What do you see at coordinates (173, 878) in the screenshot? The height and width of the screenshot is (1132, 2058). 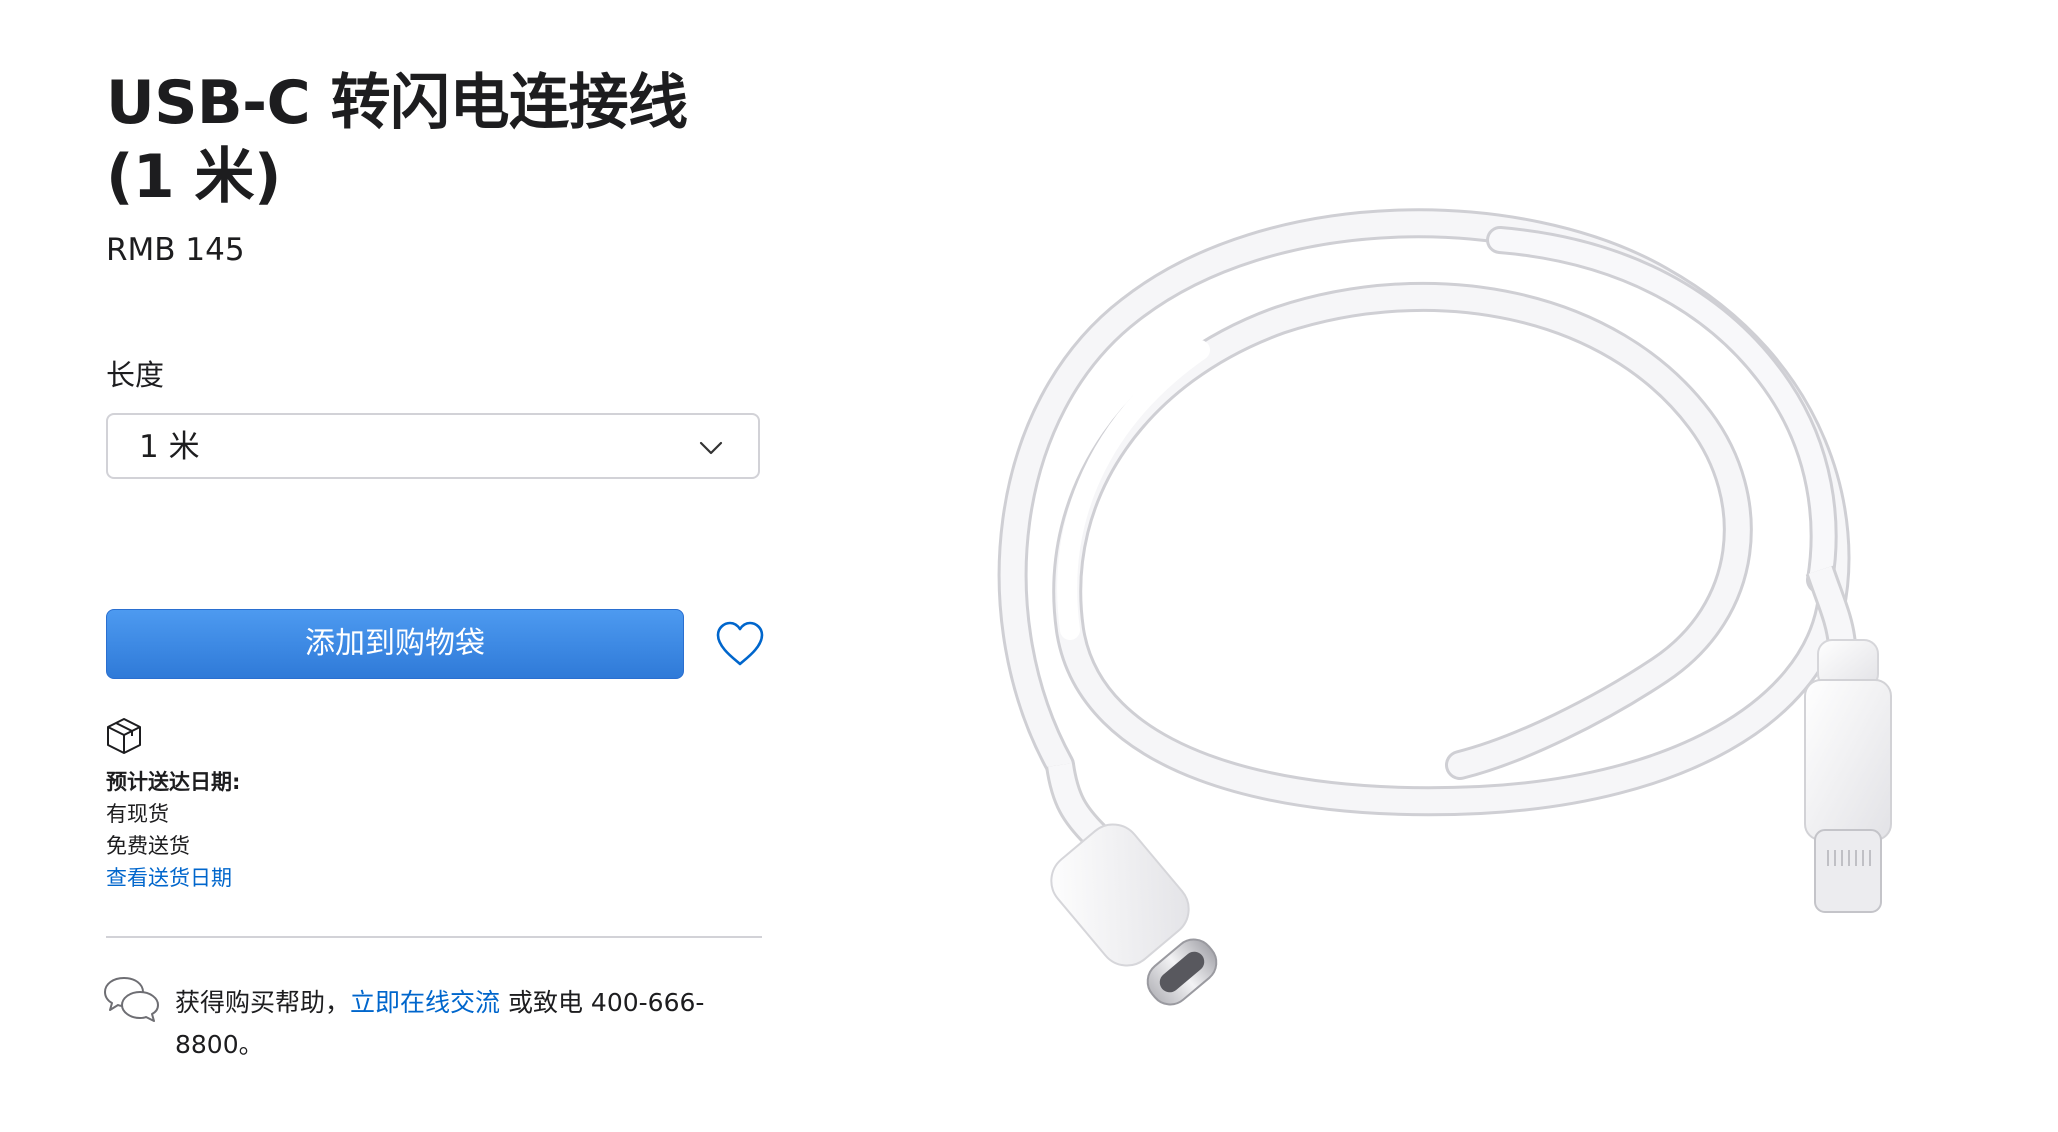 I see `delivery-dates-link: 查看送货日期` at bounding box center [173, 878].